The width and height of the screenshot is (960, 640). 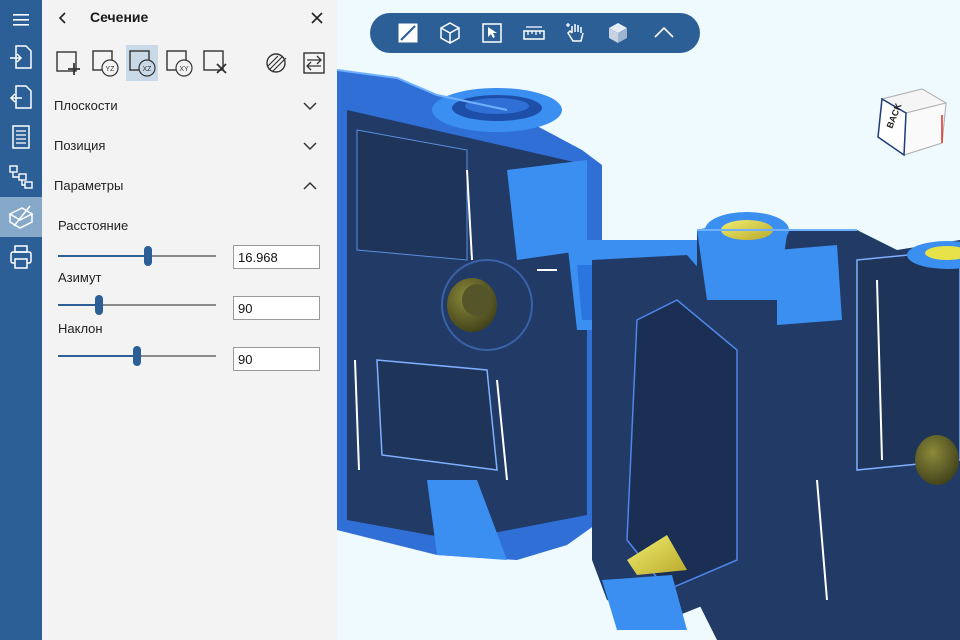 I want to click on azimuth-label: Азимут, so click(x=80, y=277).